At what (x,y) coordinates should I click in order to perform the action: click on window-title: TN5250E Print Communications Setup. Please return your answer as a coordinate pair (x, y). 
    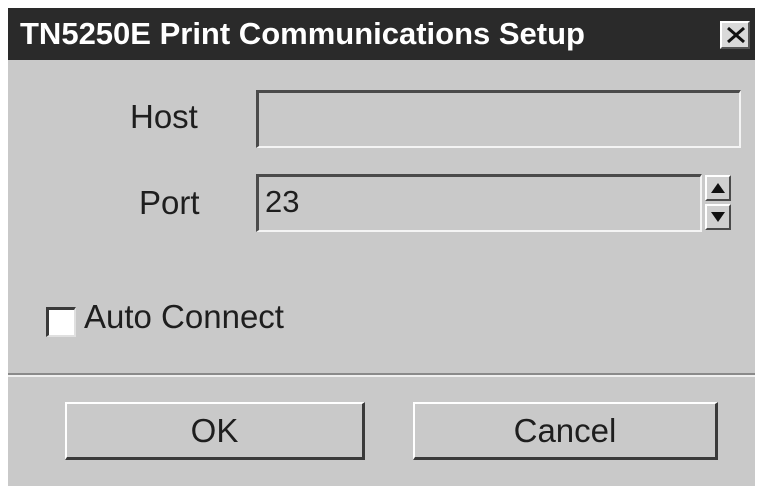
    Looking at the image, I should click on (302, 33).